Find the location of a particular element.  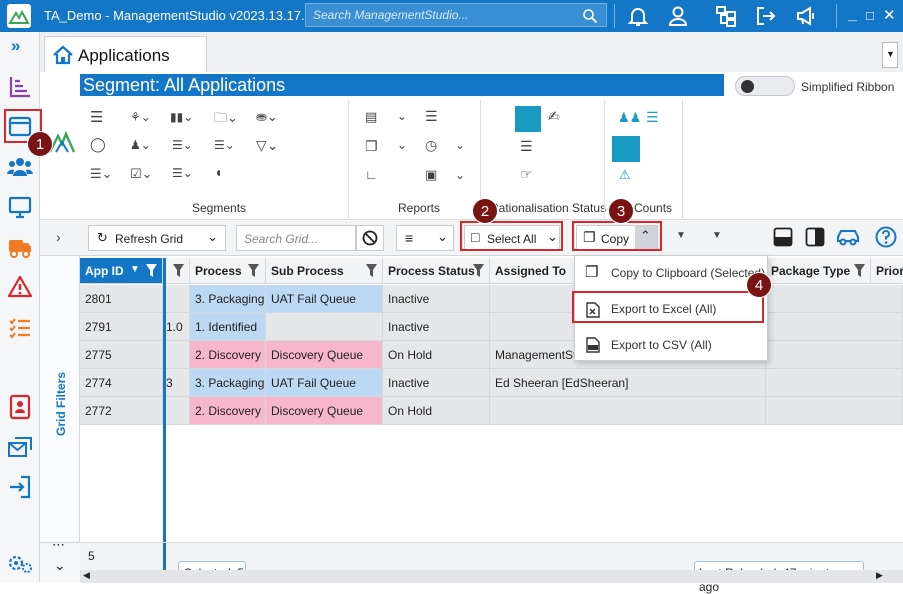

column-header-version is located at coordinates (176, 271).